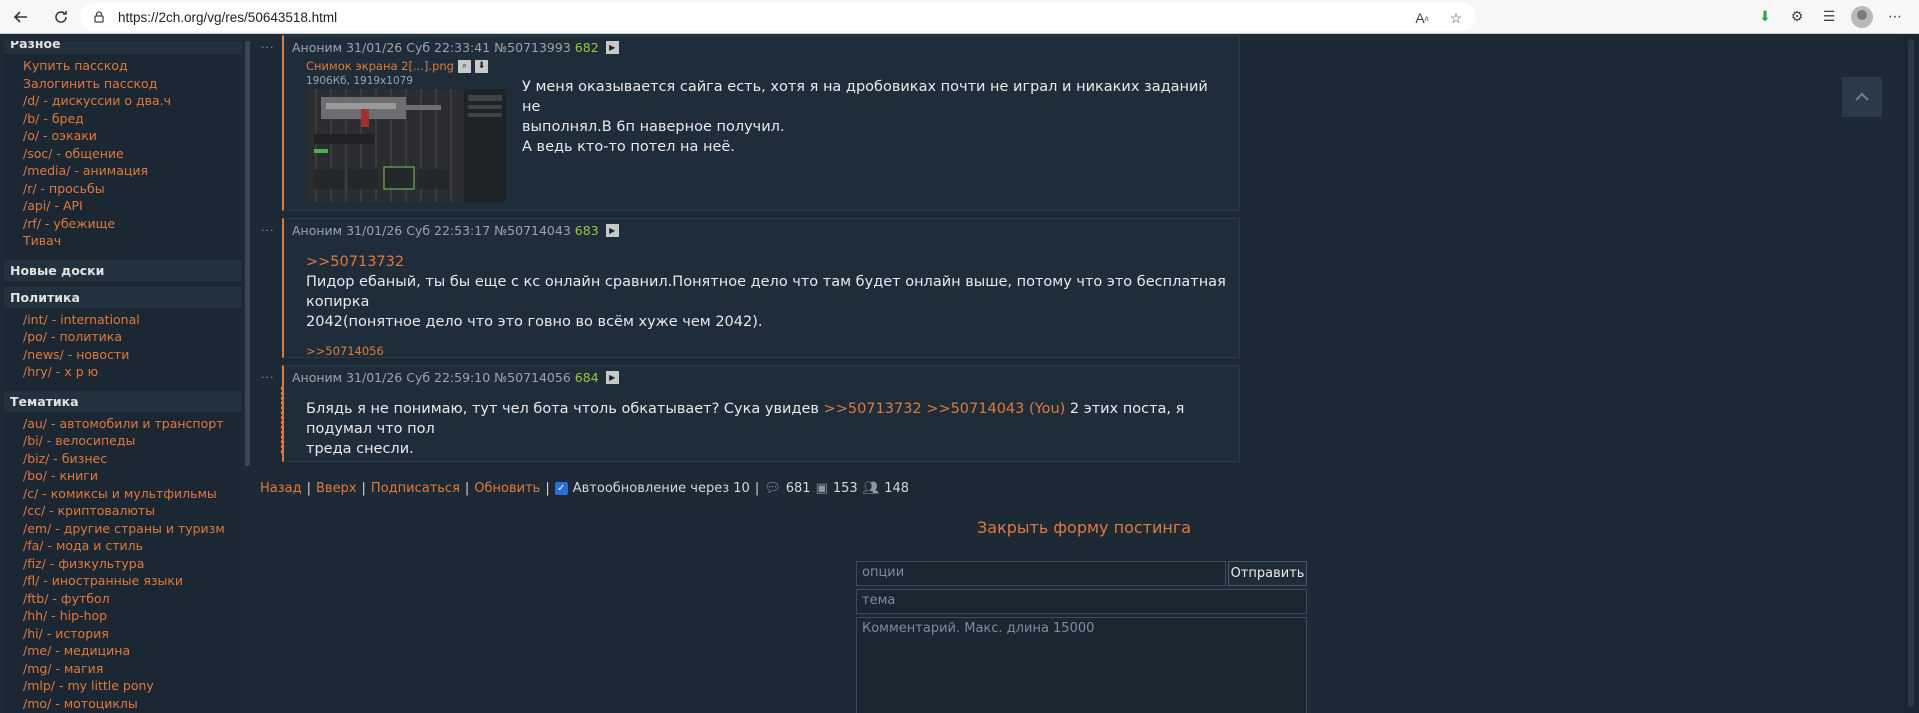  Describe the element at coordinates (132, 476) in the screenshot. I see `sidebar-item: /bo/ - книги` at that location.